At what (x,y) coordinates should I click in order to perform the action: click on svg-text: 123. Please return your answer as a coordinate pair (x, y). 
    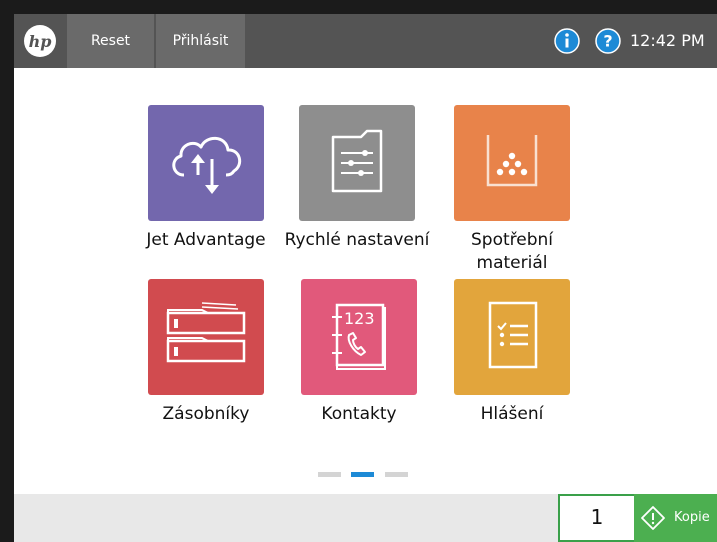
    Looking at the image, I should click on (359, 318).